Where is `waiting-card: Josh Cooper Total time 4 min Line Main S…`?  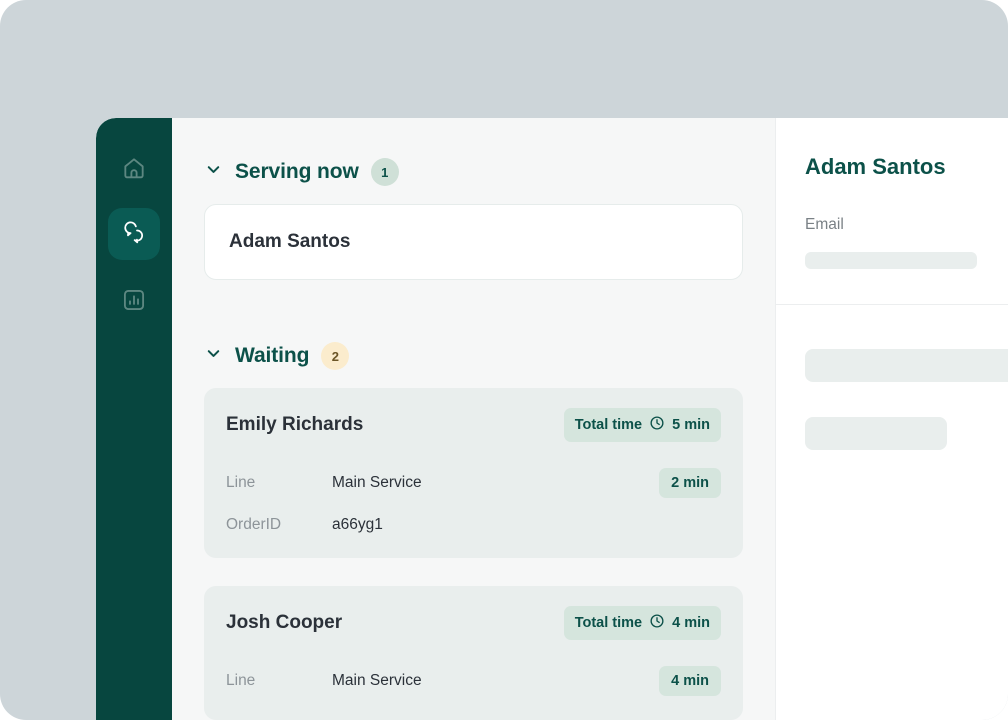 waiting-card: Josh Cooper Total time 4 min Line Main S… is located at coordinates (473, 653).